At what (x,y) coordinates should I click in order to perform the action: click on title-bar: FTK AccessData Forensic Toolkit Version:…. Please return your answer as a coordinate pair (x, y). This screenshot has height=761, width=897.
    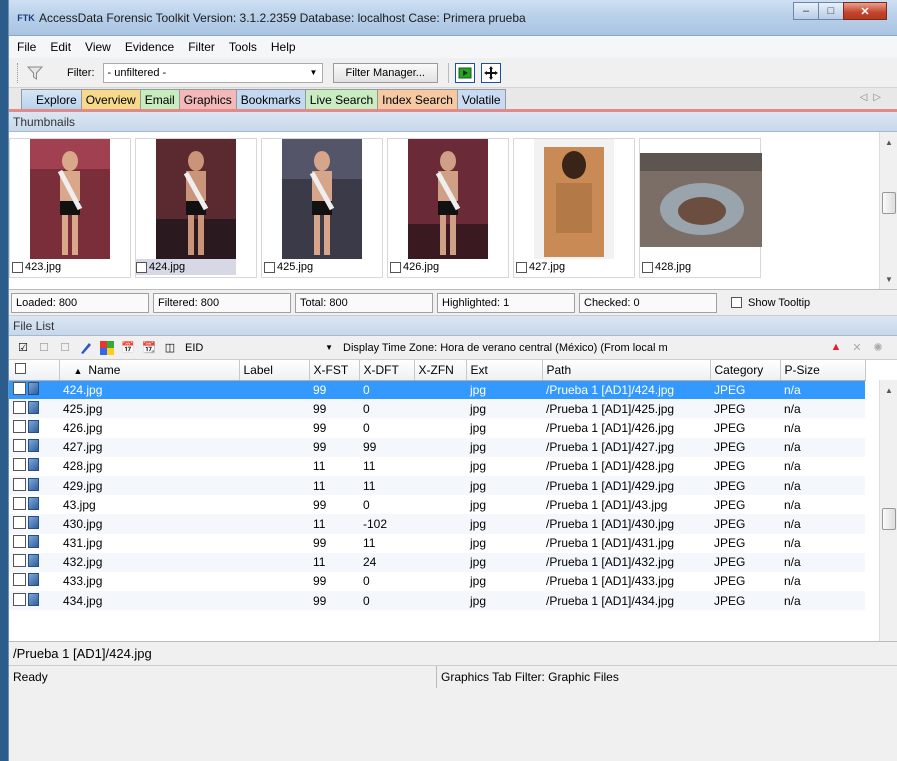
    Looking at the image, I should click on (453, 18).